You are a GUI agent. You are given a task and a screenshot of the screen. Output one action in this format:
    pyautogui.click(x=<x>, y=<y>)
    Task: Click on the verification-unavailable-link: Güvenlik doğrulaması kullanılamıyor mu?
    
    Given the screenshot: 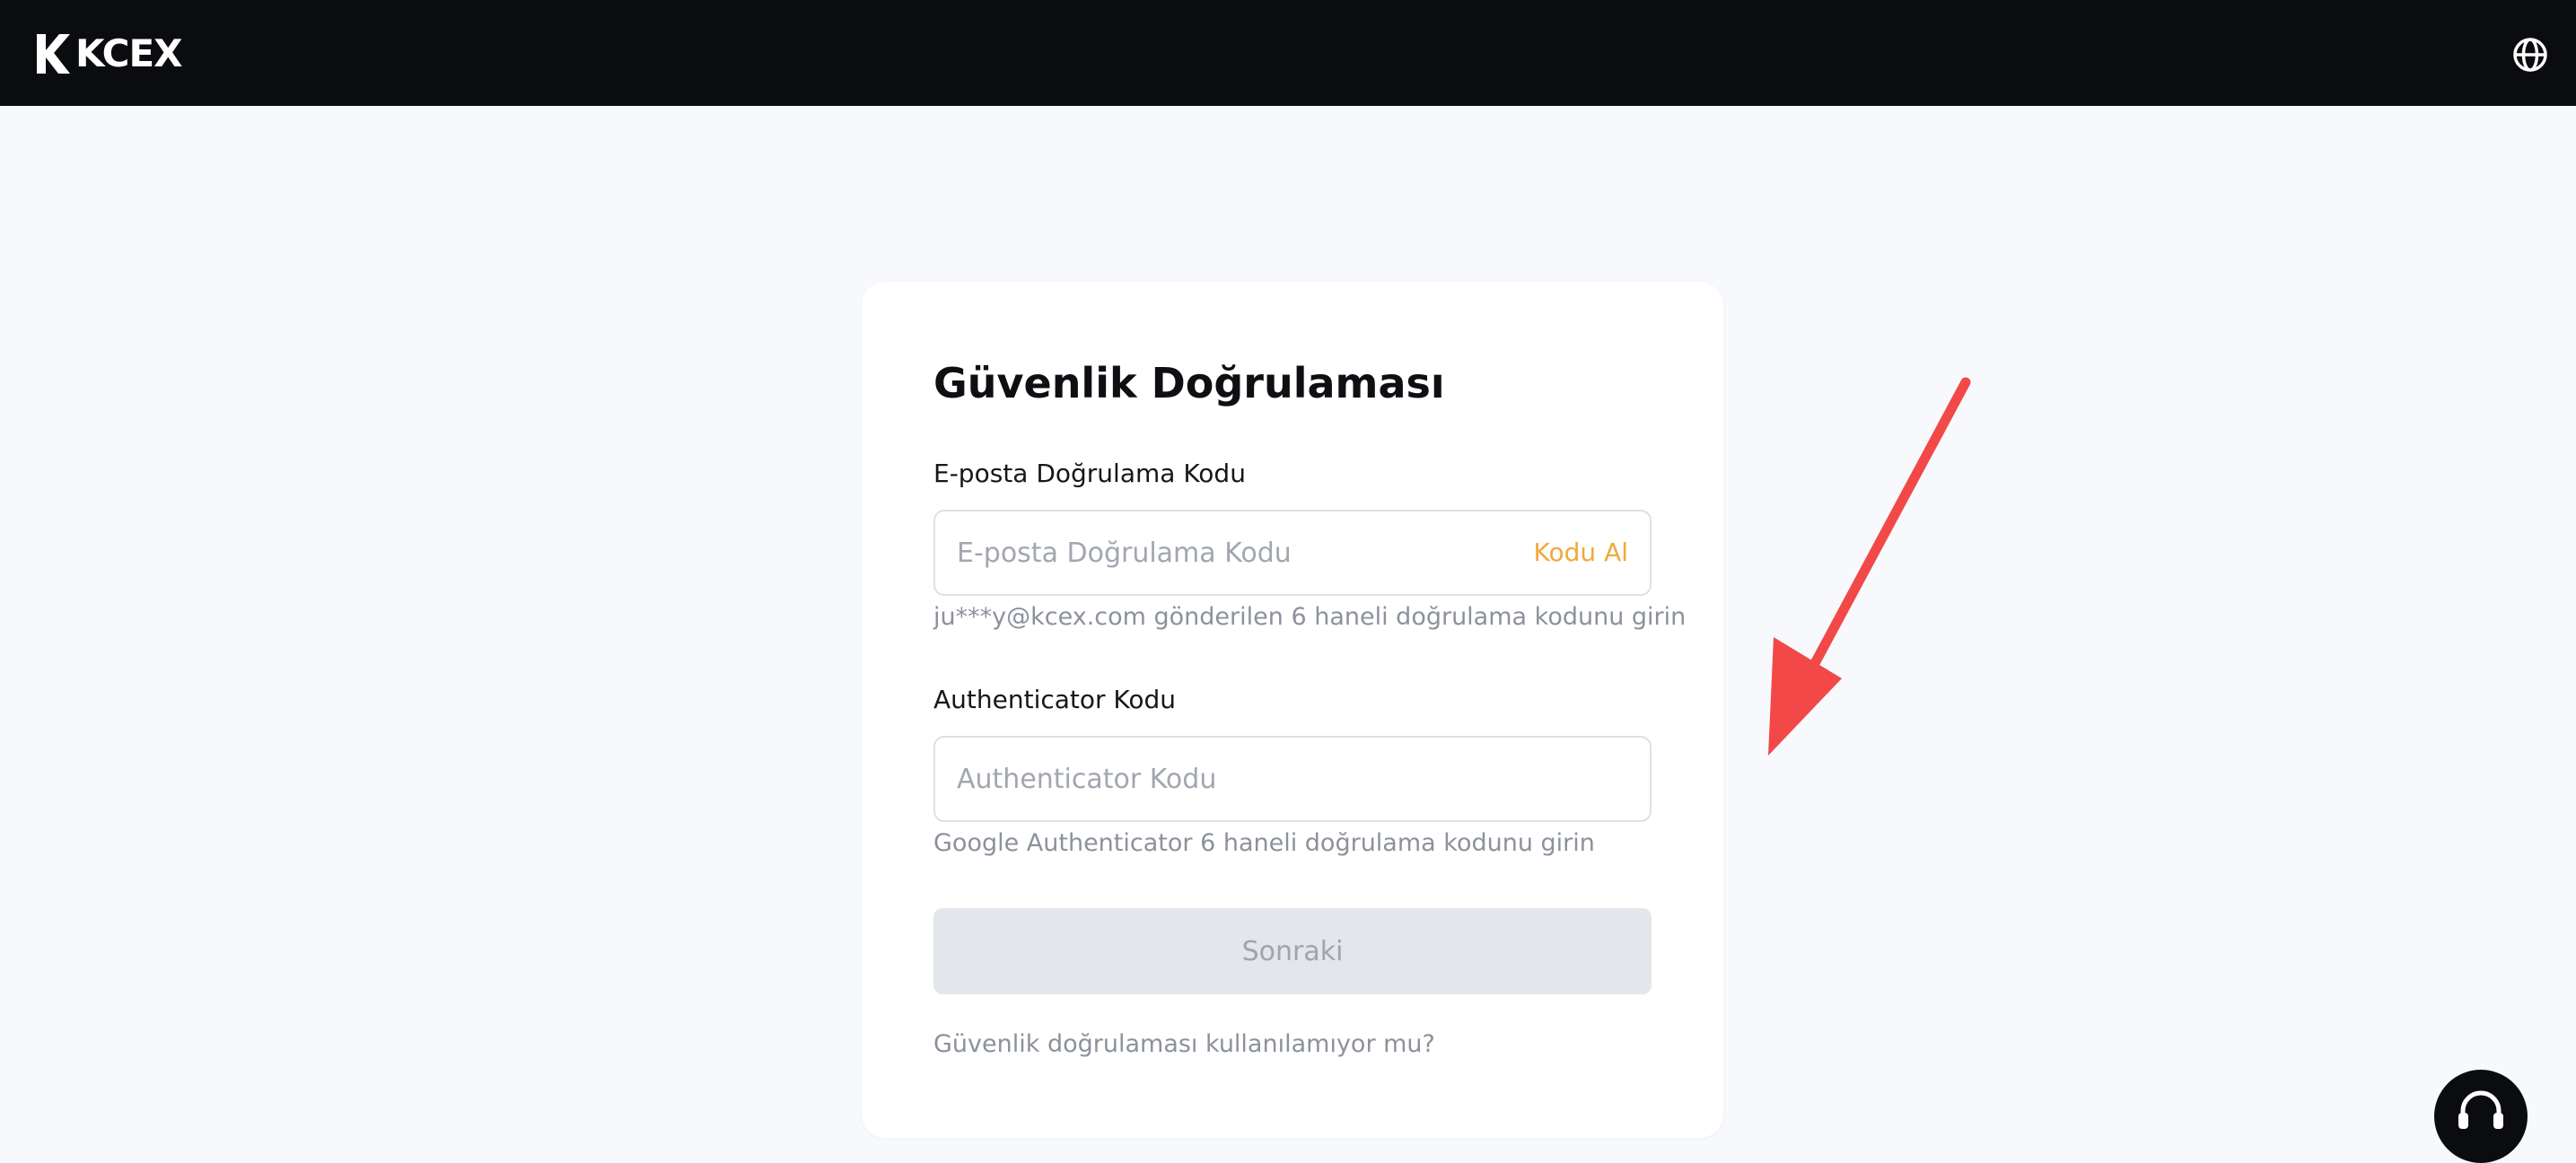 What is the action you would take?
    pyautogui.click(x=1184, y=1044)
    